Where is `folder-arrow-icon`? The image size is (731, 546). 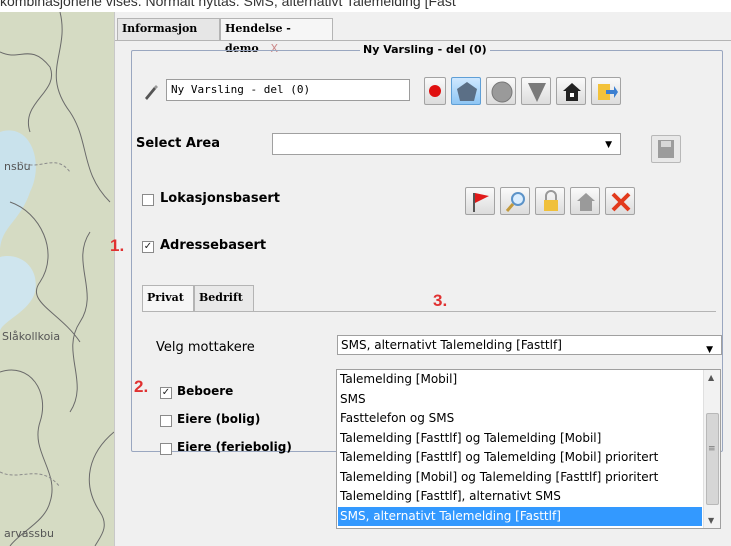
folder-arrow-icon is located at coordinates (608, 92).